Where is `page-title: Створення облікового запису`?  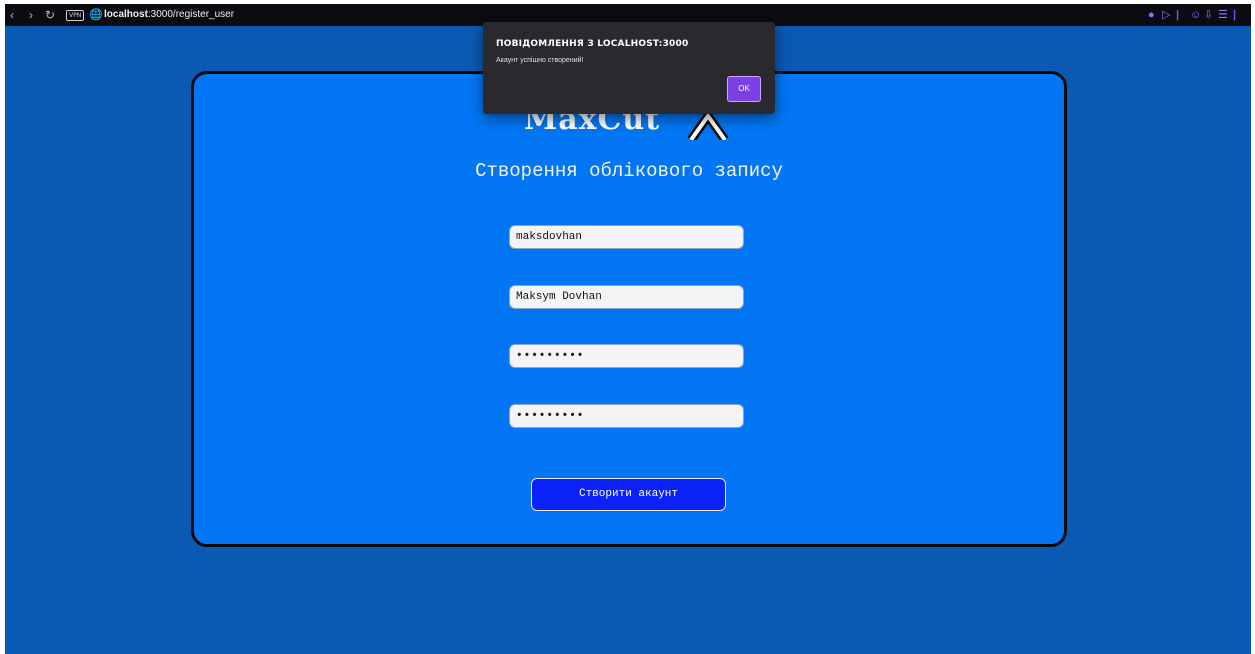 page-title: Створення облікового запису is located at coordinates (629, 171).